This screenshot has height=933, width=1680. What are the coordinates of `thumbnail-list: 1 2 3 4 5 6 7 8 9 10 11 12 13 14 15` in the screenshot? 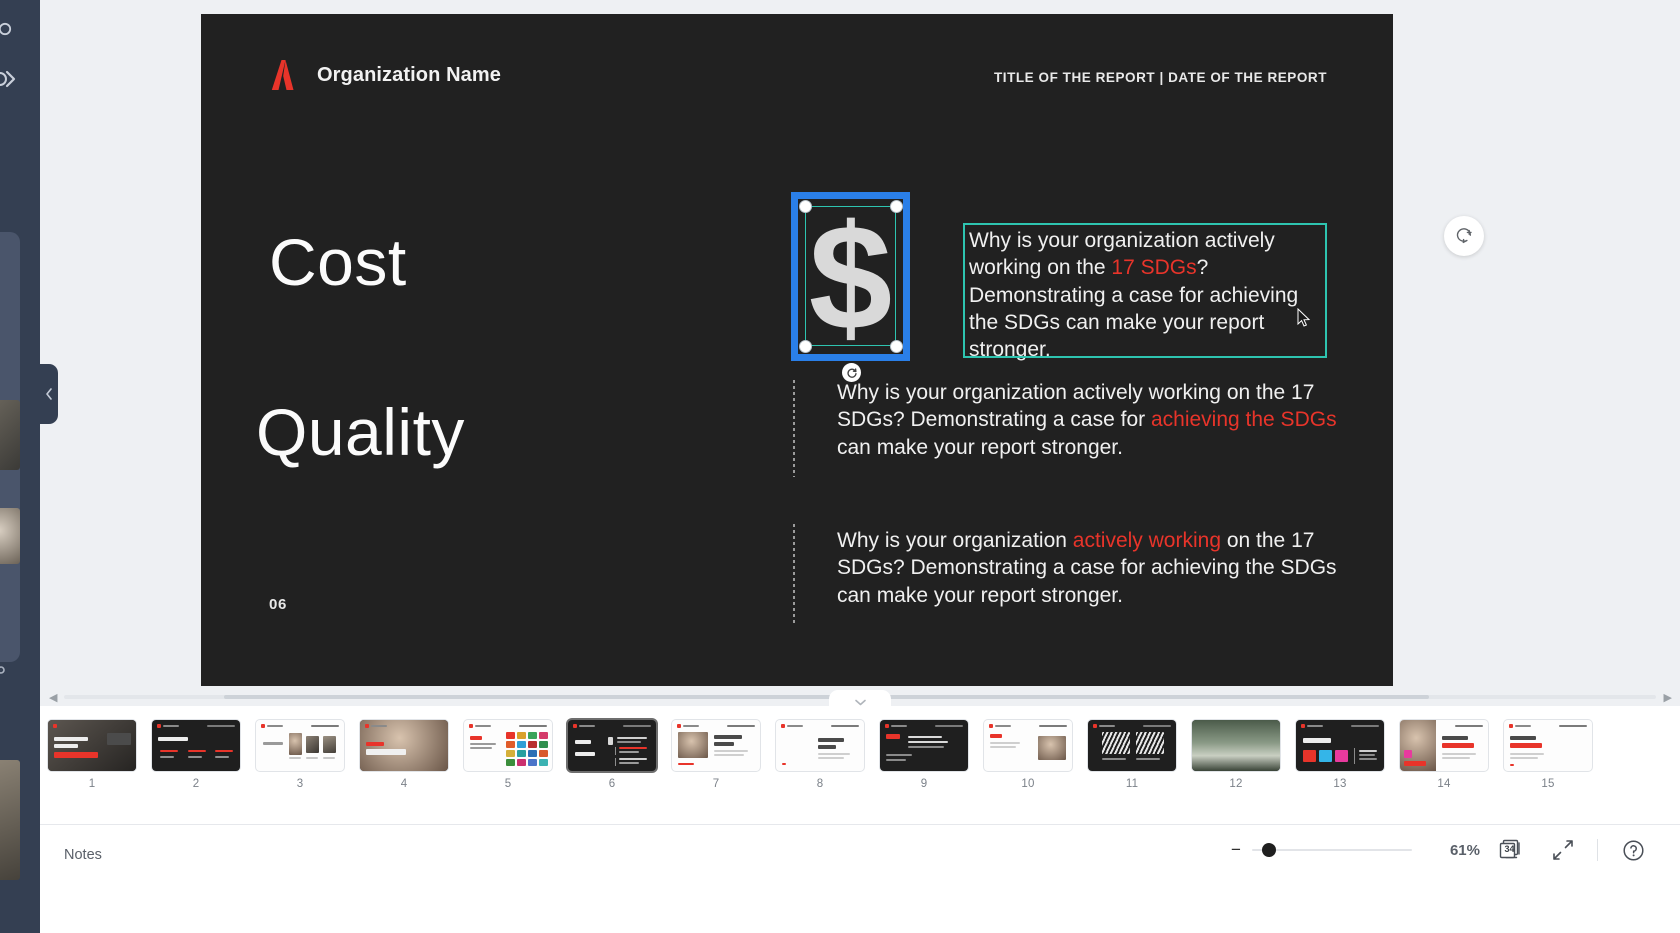 It's located at (820, 772).